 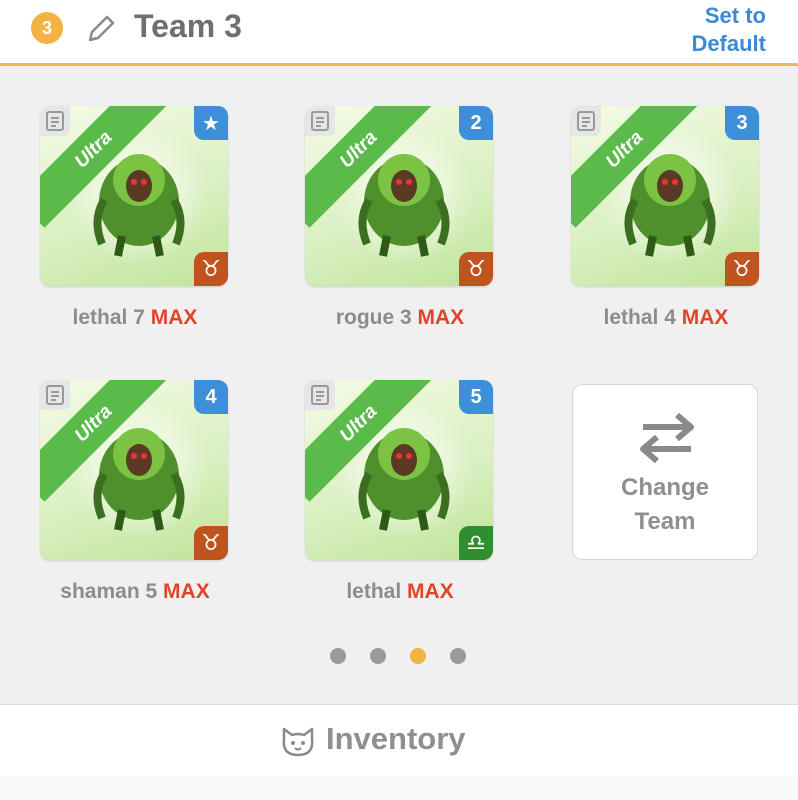 I want to click on monster-card: Ultra 3 ♉, so click(x=665, y=196).